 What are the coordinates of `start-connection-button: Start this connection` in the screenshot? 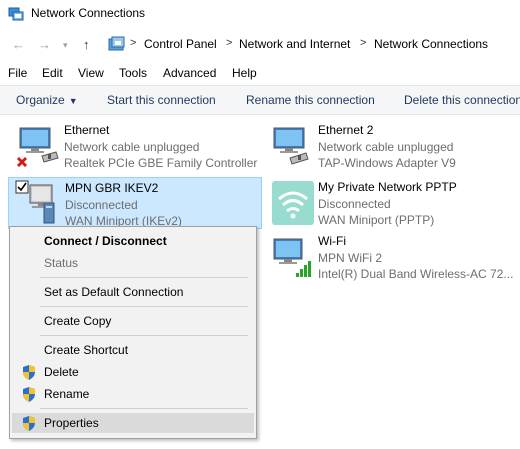 It's located at (161, 100).